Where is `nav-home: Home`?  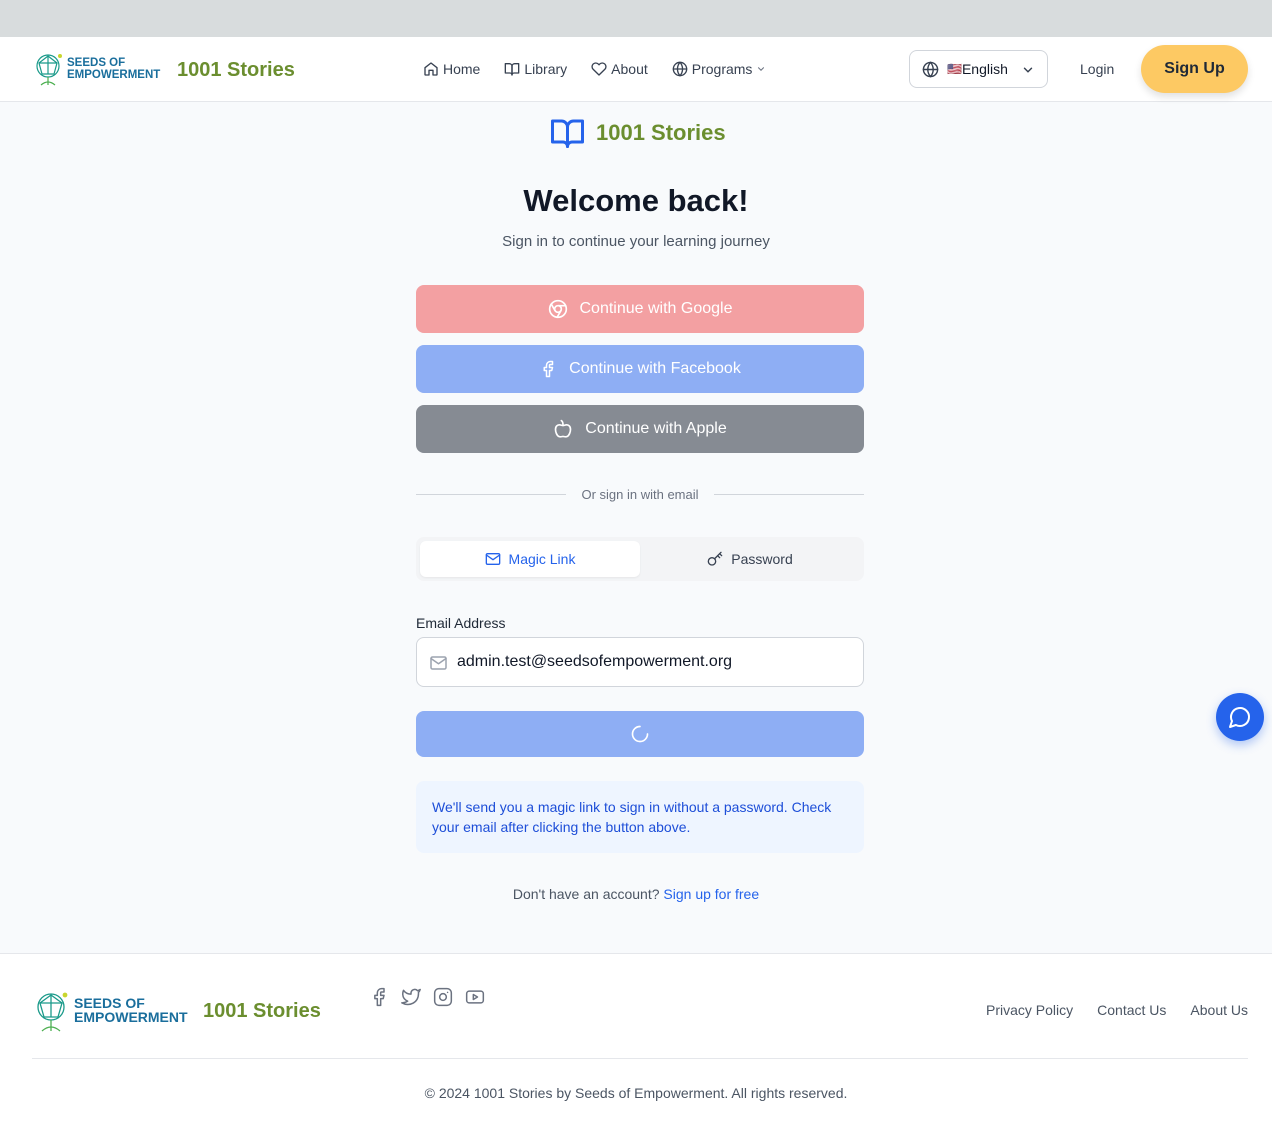
nav-home: Home is located at coordinates (451, 69).